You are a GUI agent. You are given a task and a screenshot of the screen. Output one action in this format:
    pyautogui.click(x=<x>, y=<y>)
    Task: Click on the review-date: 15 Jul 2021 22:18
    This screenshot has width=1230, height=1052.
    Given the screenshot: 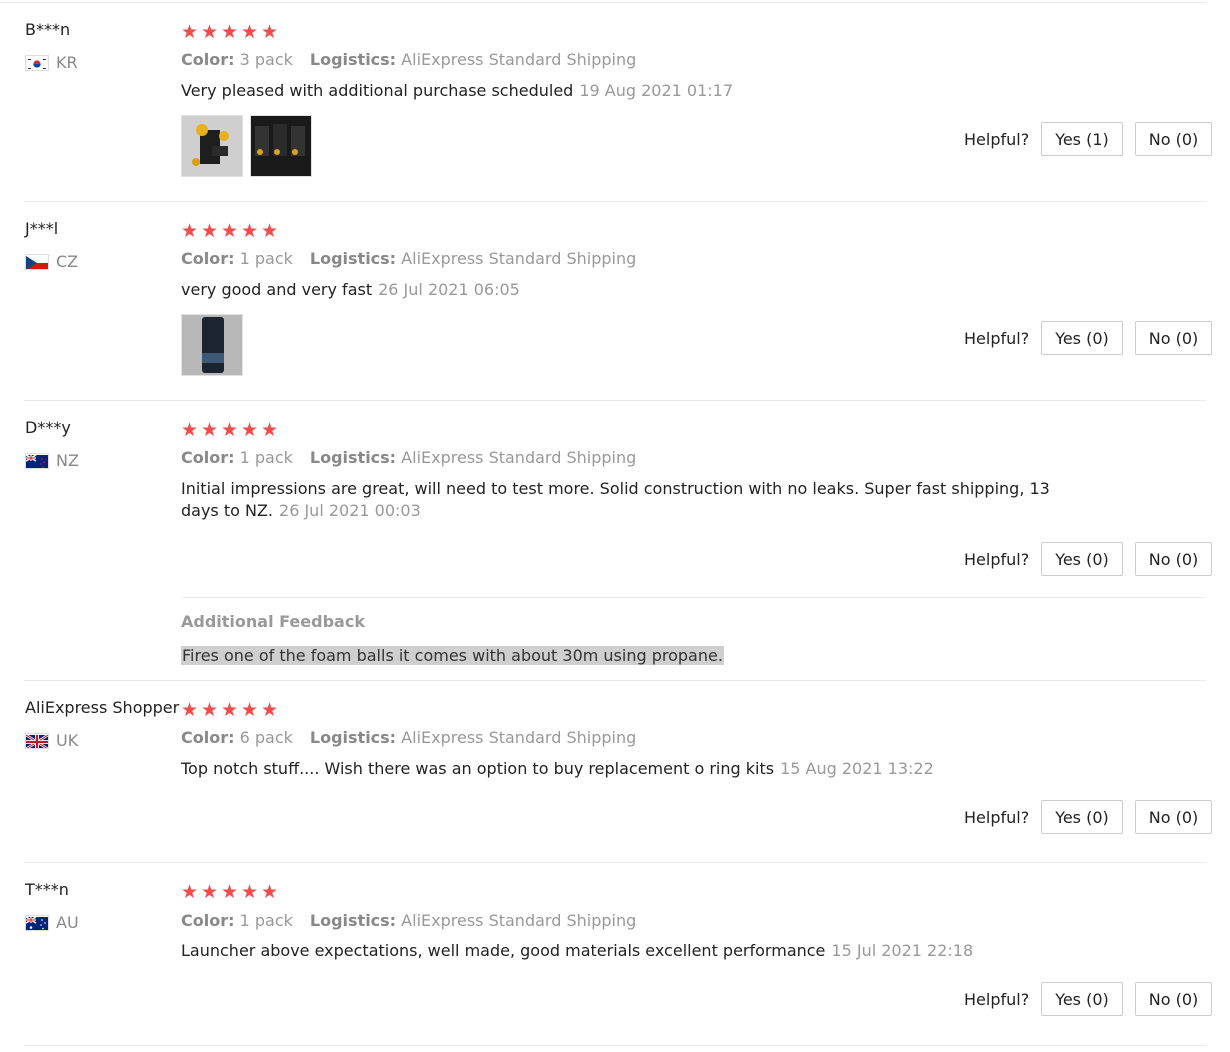 What is the action you would take?
    pyautogui.click(x=902, y=950)
    